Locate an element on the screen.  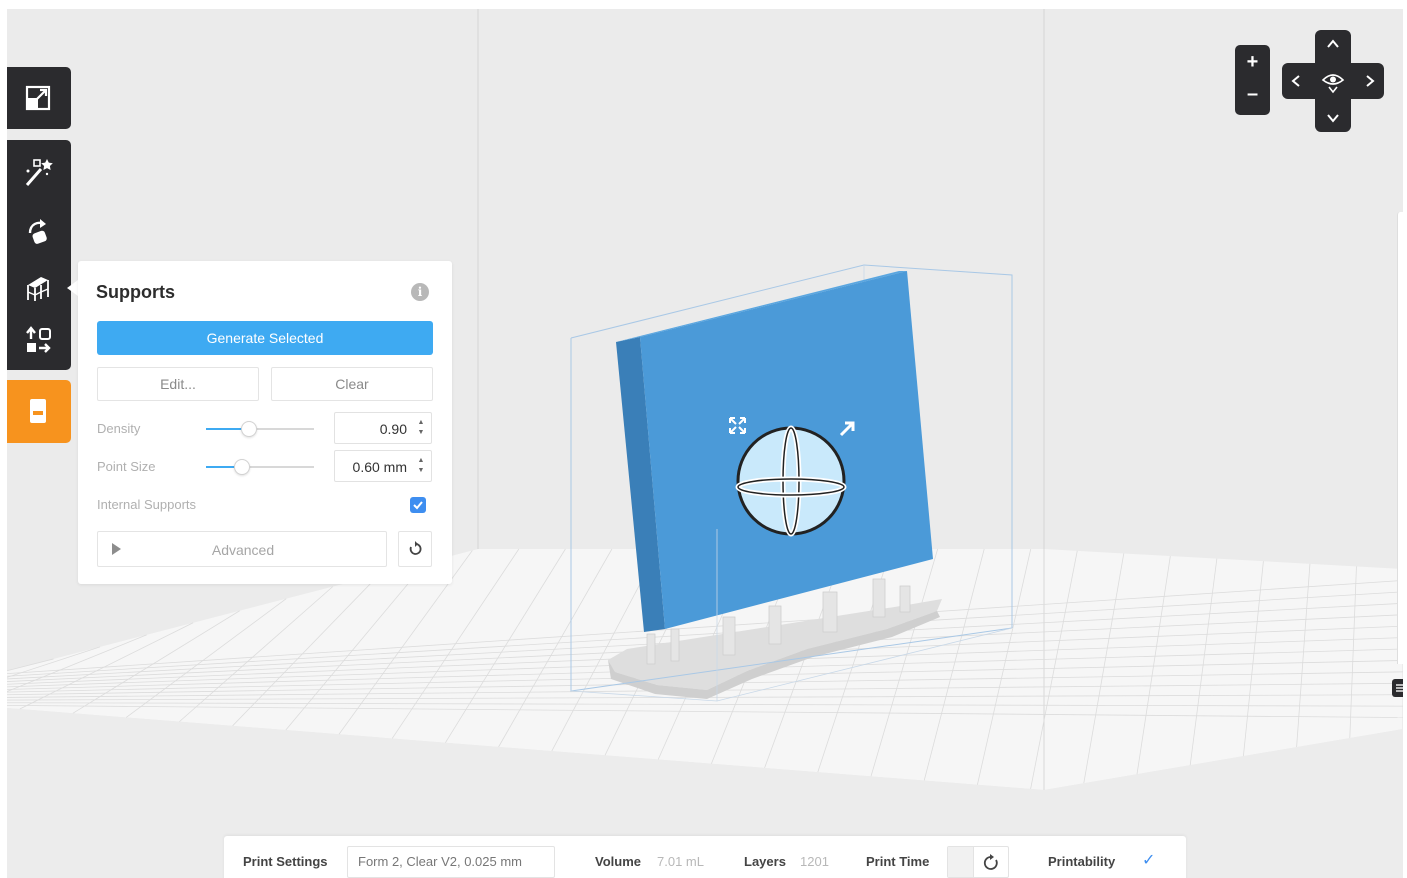
internal-supports-checkbox is located at coordinates (418, 505).